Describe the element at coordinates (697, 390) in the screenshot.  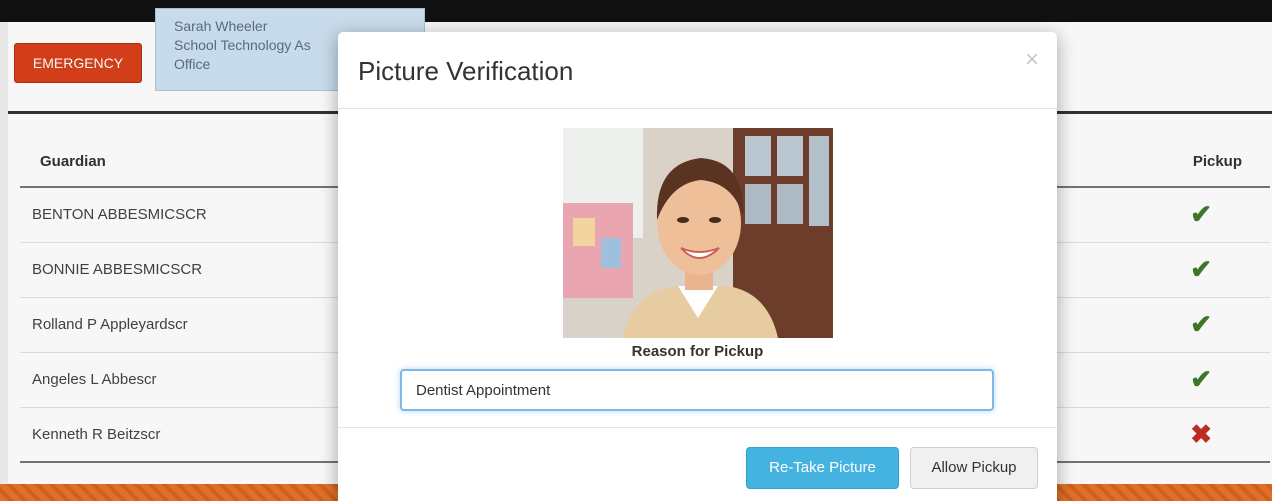
I see `reason-input` at that location.